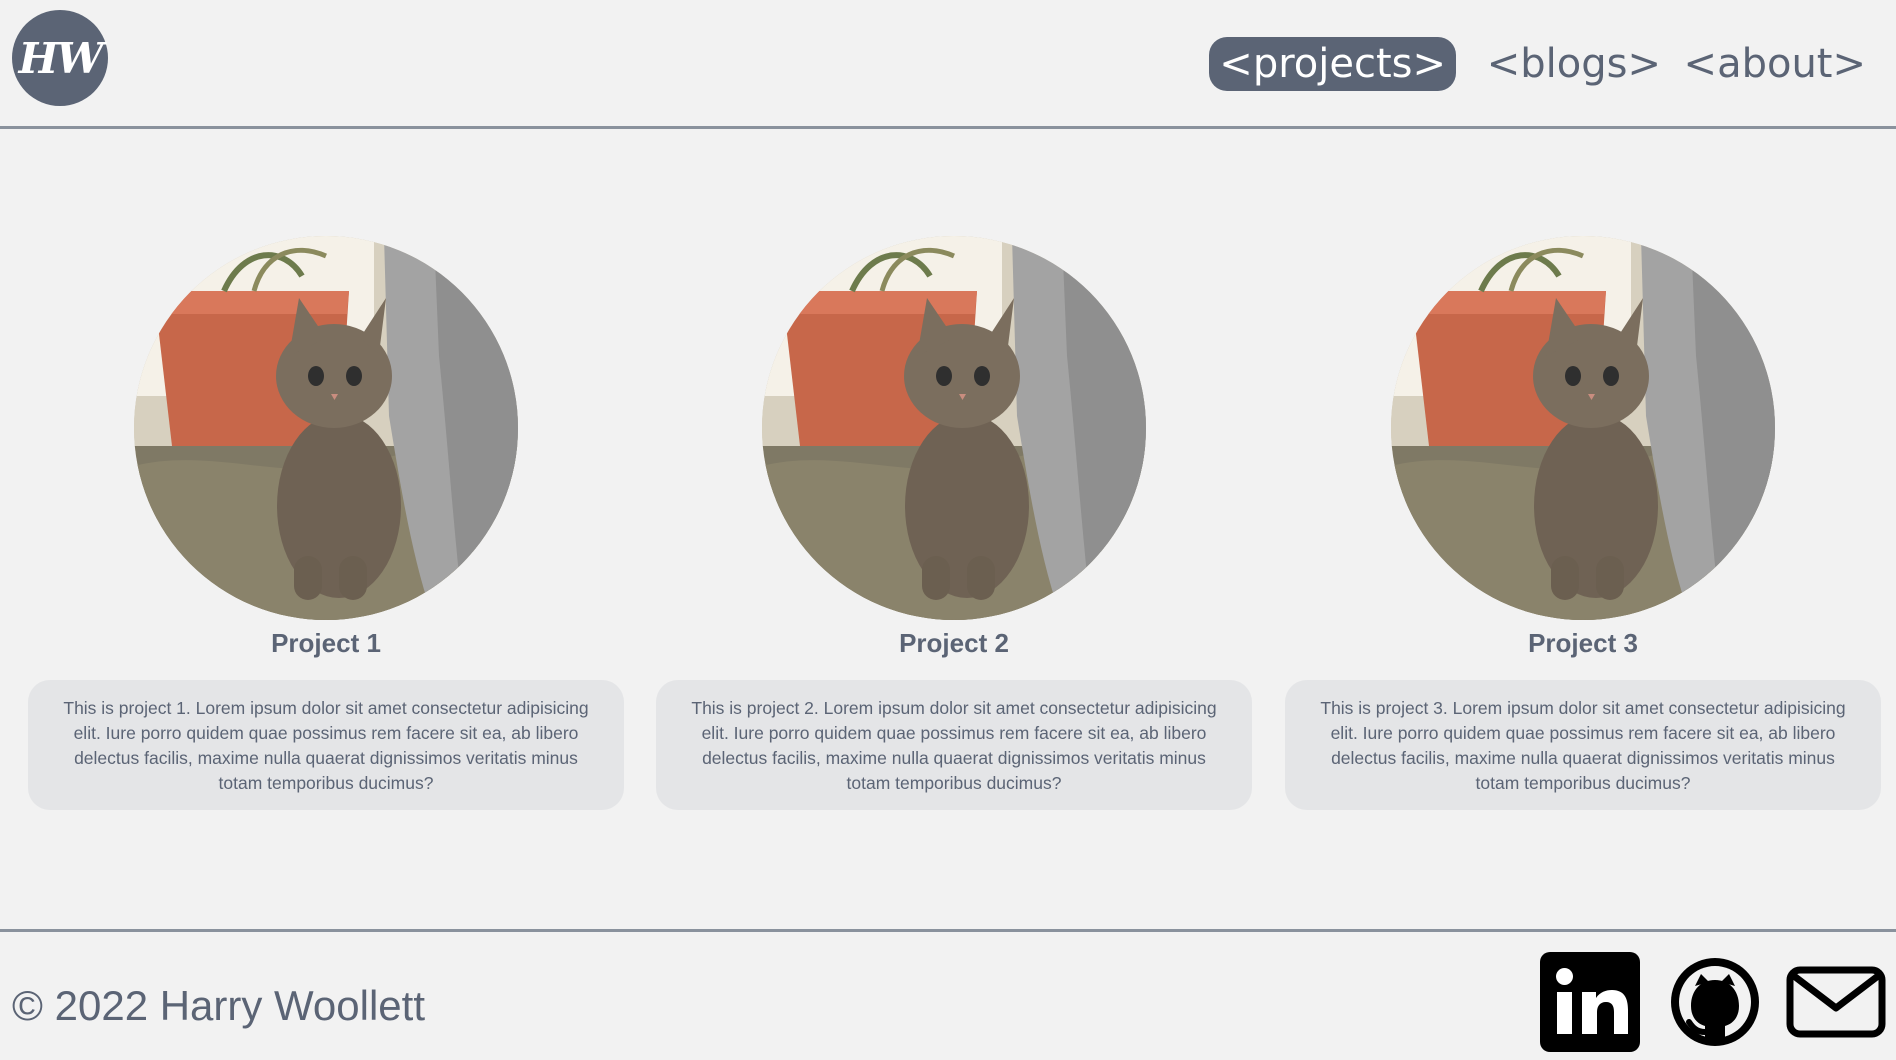 The height and width of the screenshot is (1060, 1896). What do you see at coordinates (1332, 64) in the screenshot?
I see `nav-projects: <projects>` at bounding box center [1332, 64].